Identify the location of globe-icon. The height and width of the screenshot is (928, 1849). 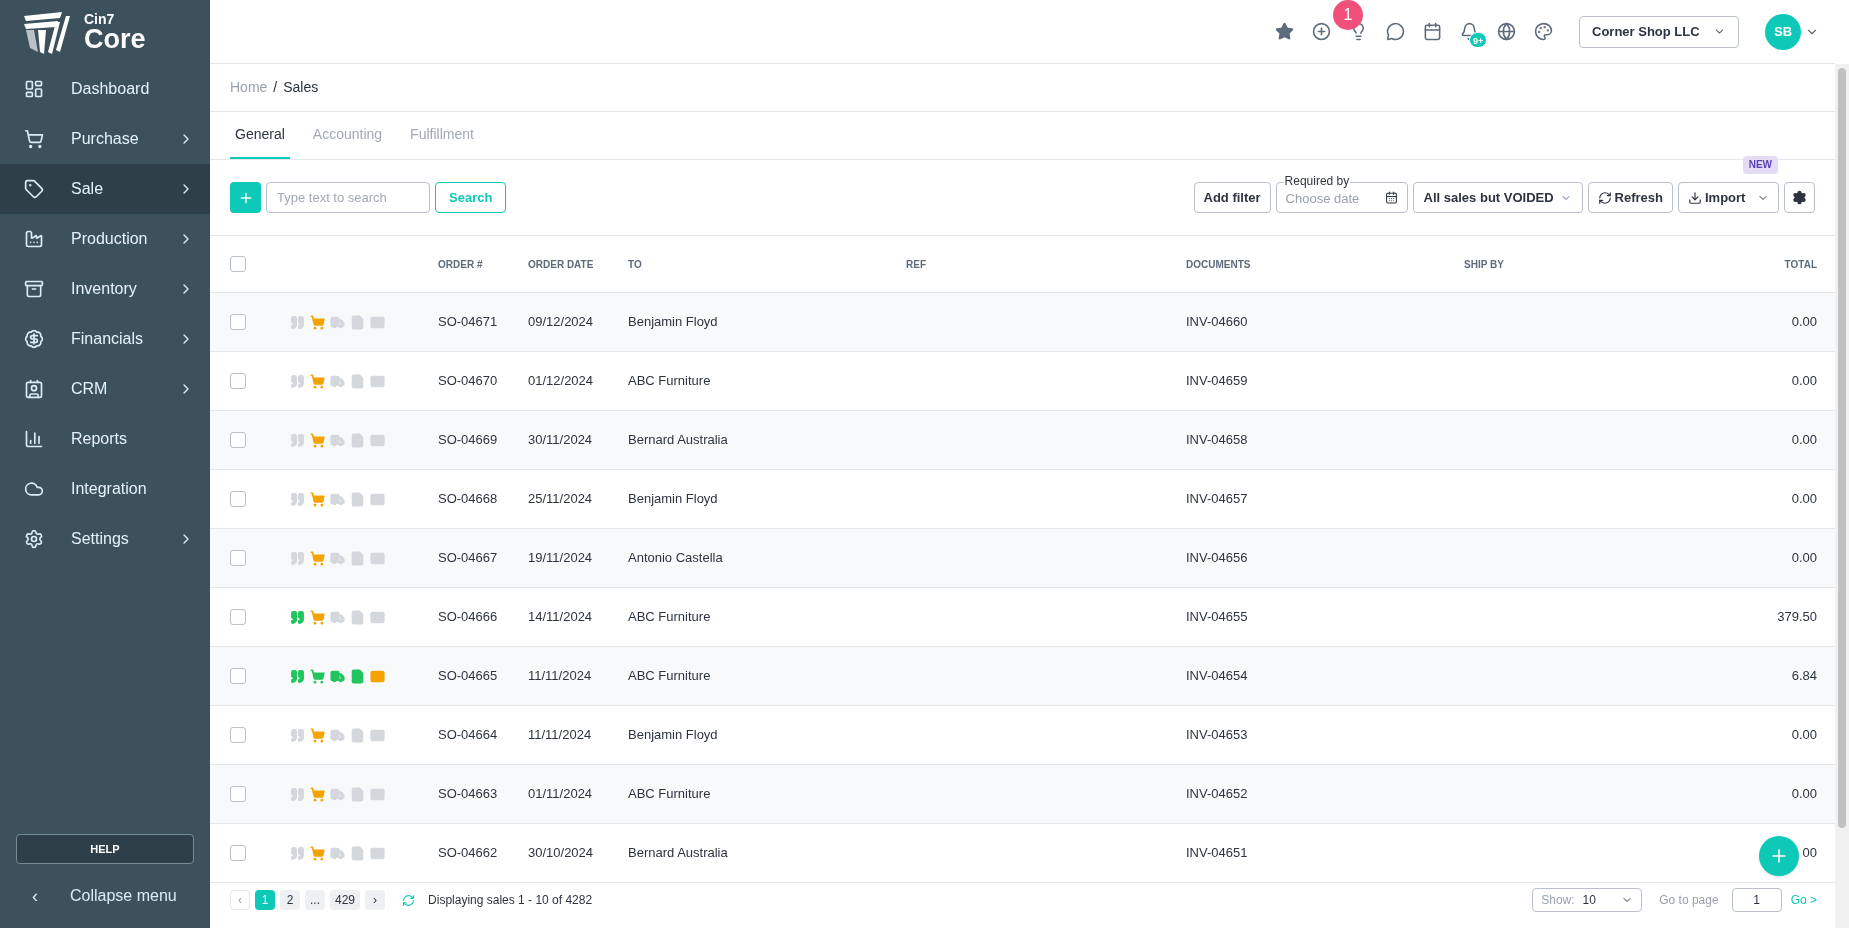
(1506, 31).